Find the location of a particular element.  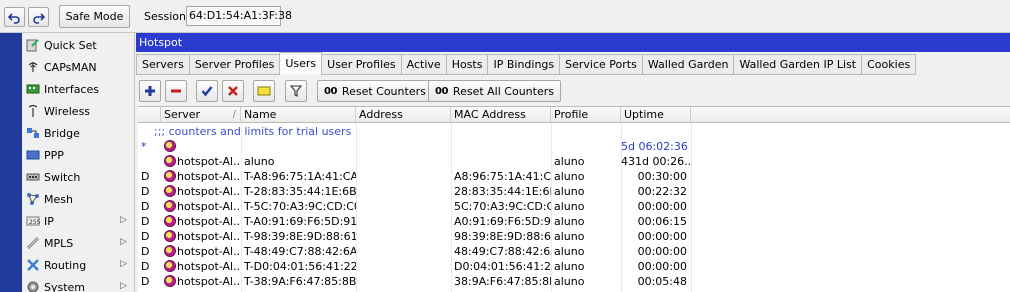

table-row: * 5d 06:02:36 is located at coordinates (574, 146).